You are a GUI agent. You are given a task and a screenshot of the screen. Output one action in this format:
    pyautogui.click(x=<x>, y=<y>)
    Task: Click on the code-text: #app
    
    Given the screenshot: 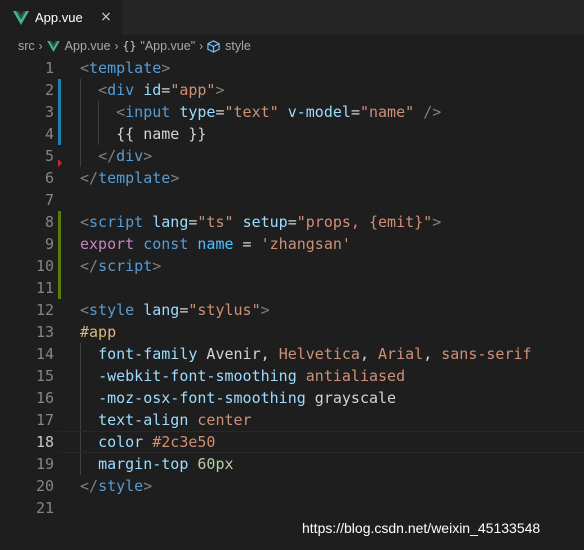 What is the action you would take?
    pyautogui.click(x=98, y=332)
    